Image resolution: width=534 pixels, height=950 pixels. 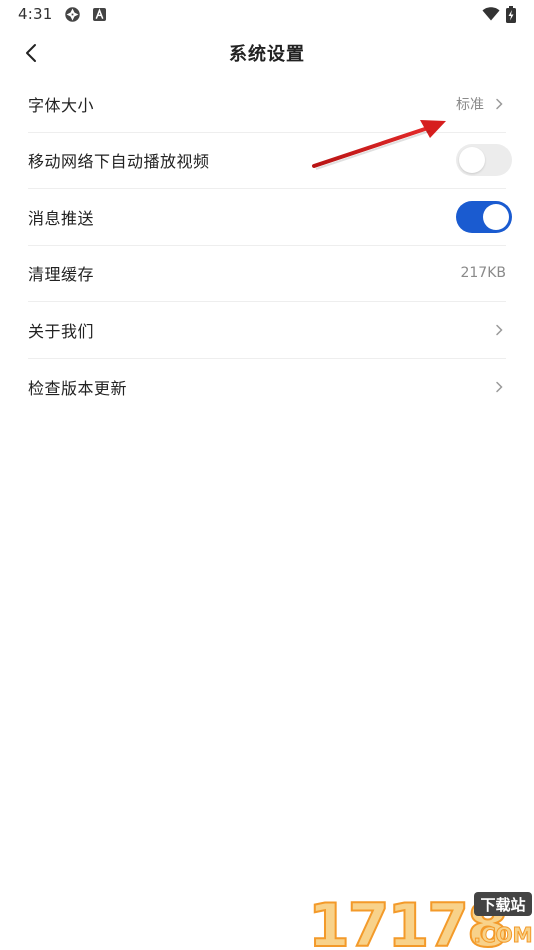 I want to click on setting-autoplay-video: 移动网络下自动播放视频, so click(x=270, y=161).